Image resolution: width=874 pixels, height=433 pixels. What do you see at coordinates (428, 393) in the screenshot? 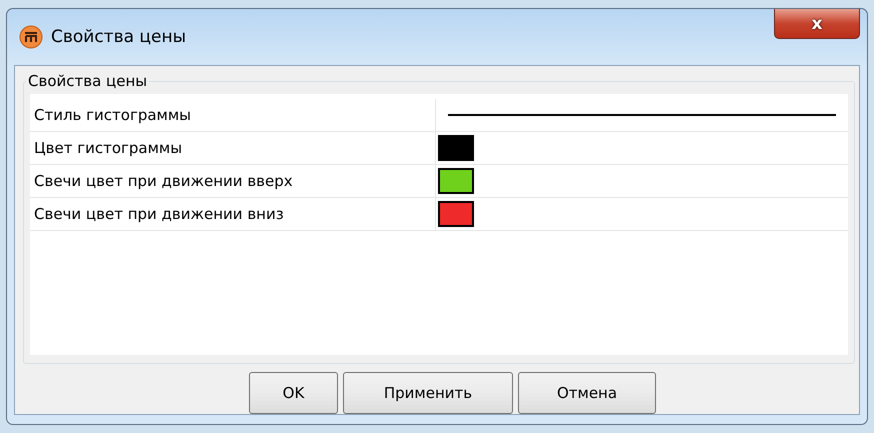
I see `apply-button: Применить` at bounding box center [428, 393].